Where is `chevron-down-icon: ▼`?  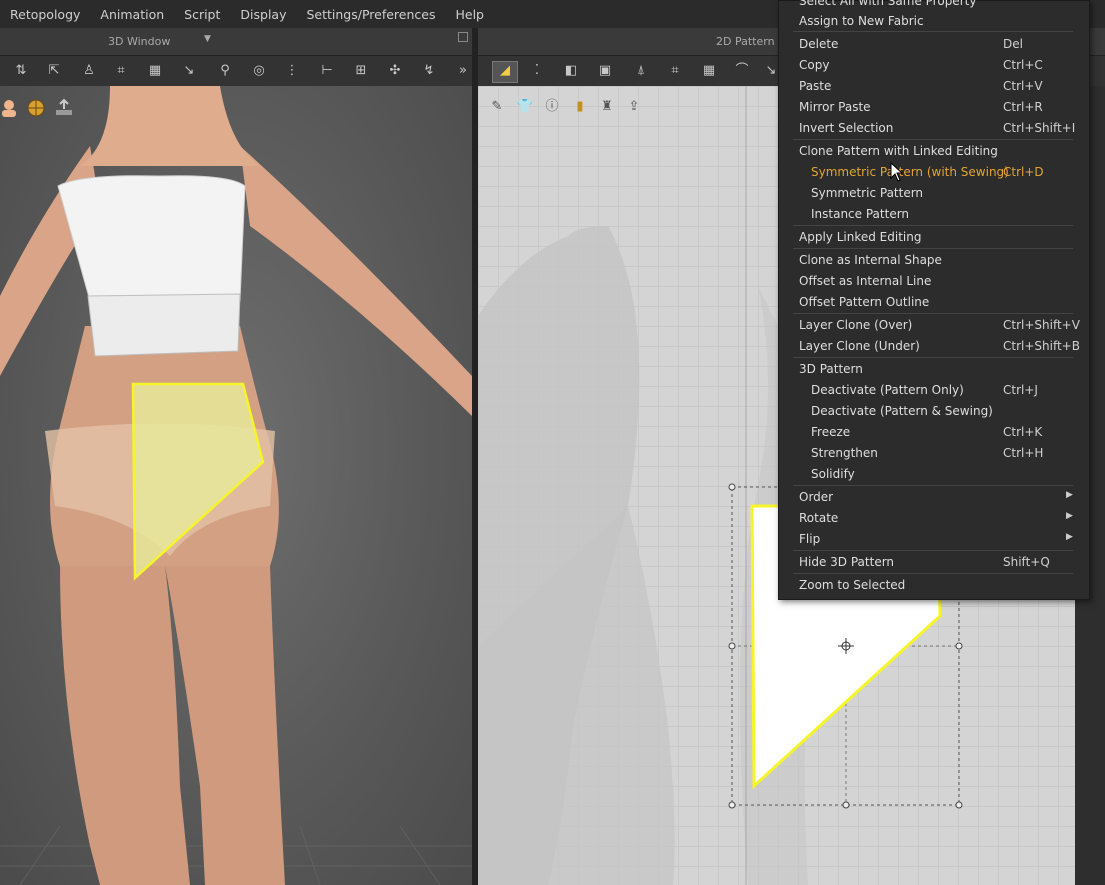
chevron-down-icon: ▼ is located at coordinates (207, 39).